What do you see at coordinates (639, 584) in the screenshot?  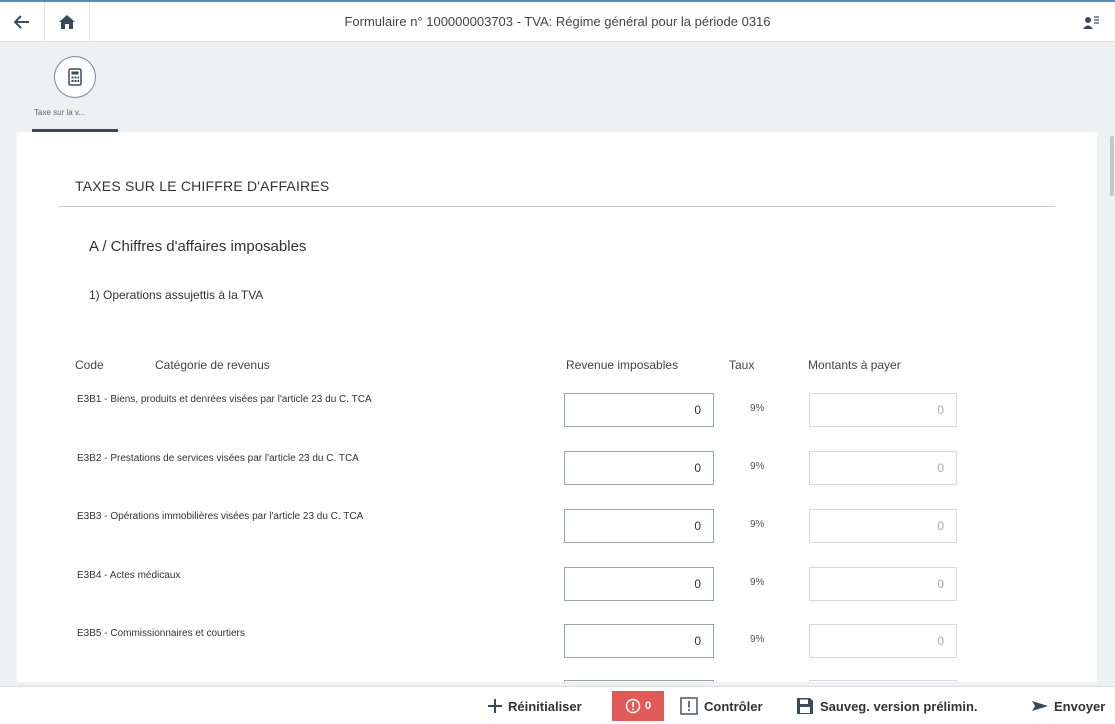 I see `revenue-input-e3b4` at bounding box center [639, 584].